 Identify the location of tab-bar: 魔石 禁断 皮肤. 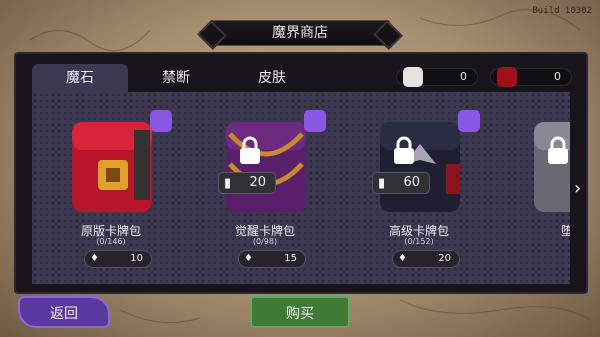
(176, 78).